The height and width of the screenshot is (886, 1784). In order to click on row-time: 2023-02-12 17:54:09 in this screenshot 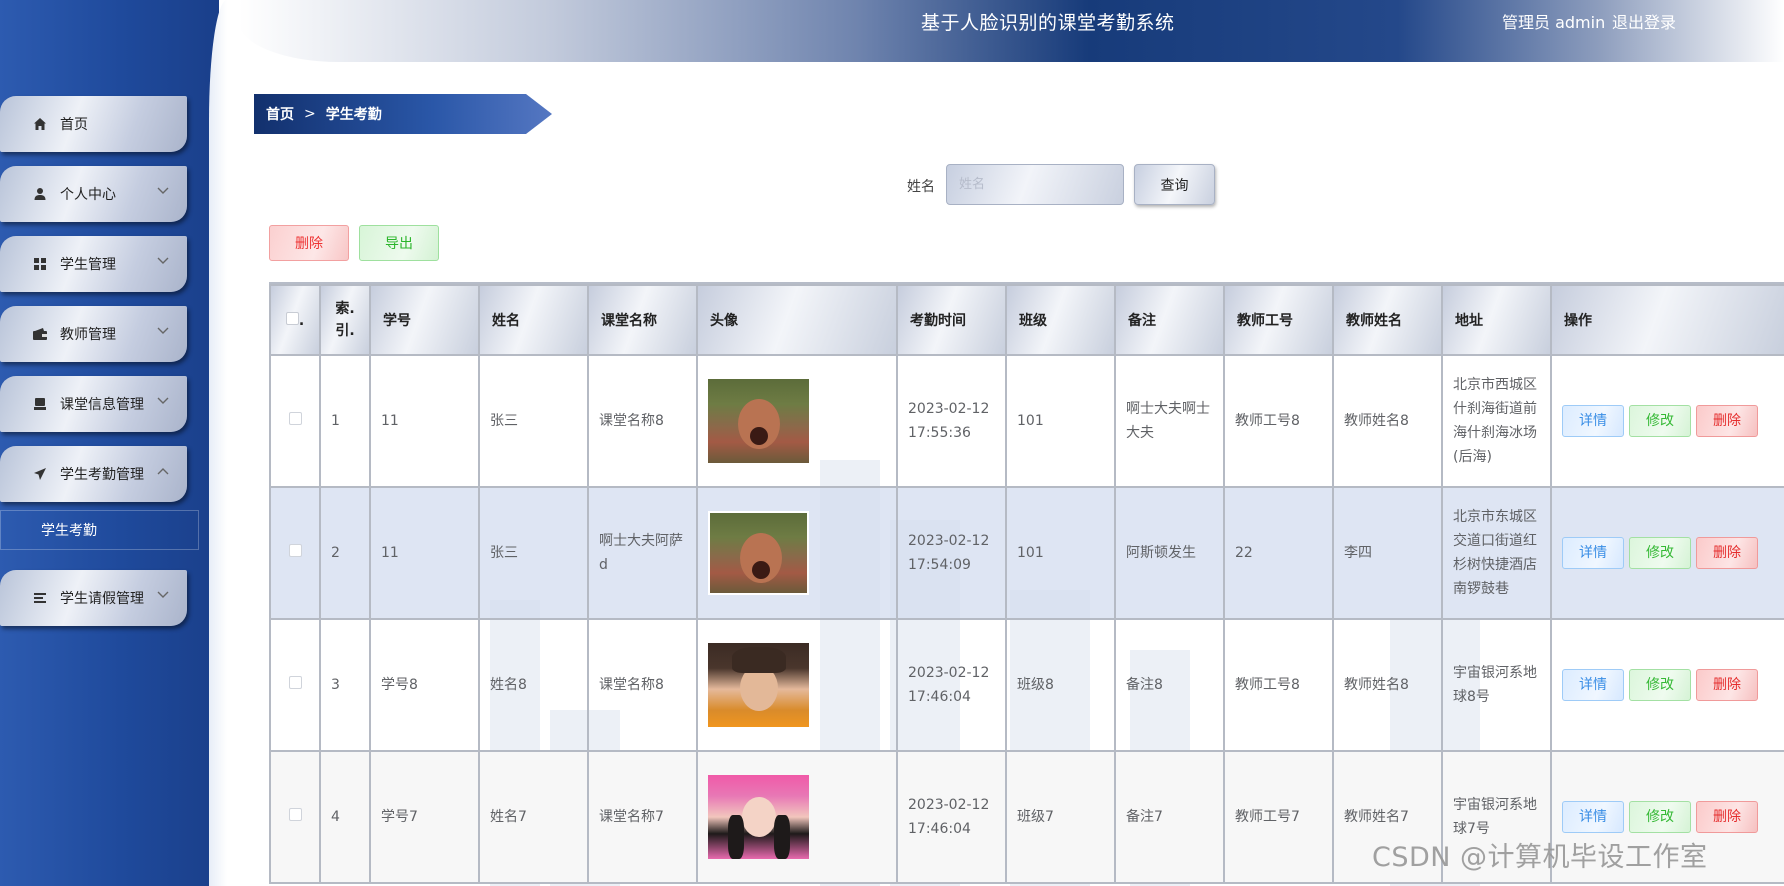, I will do `click(951, 553)`.